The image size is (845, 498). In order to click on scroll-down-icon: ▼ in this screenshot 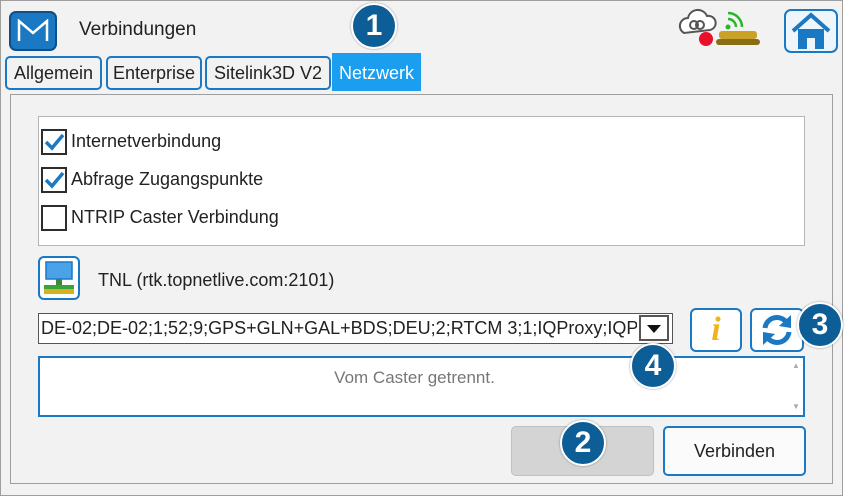, I will do `click(796, 407)`.